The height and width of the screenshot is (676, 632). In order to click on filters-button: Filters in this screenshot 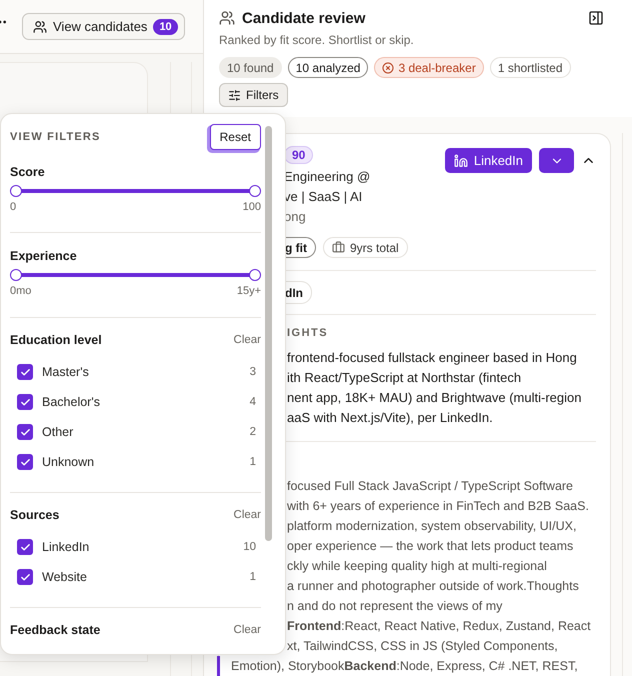, I will do `click(253, 95)`.